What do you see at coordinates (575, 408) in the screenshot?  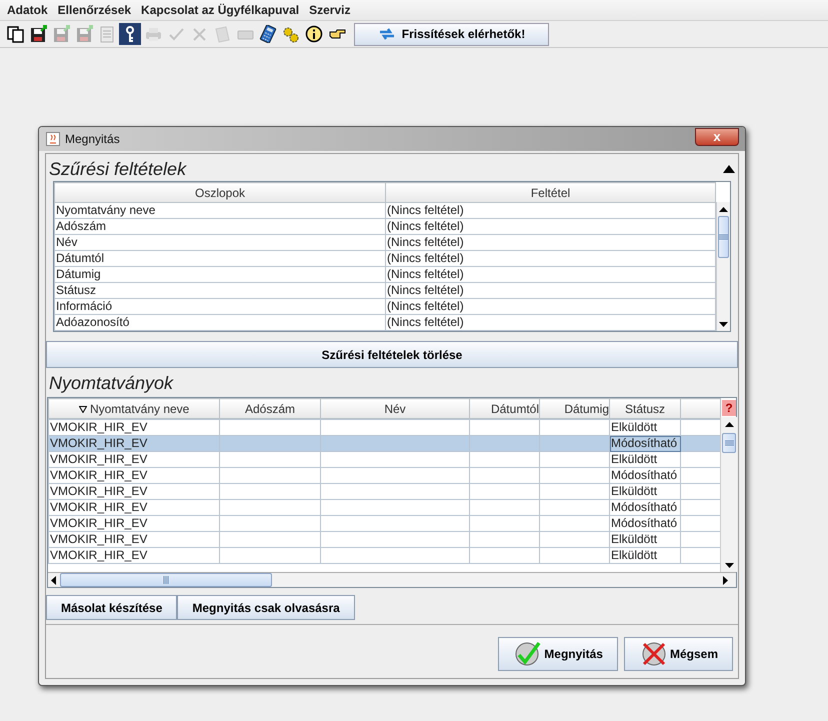 I see `column-header: Dátumig` at bounding box center [575, 408].